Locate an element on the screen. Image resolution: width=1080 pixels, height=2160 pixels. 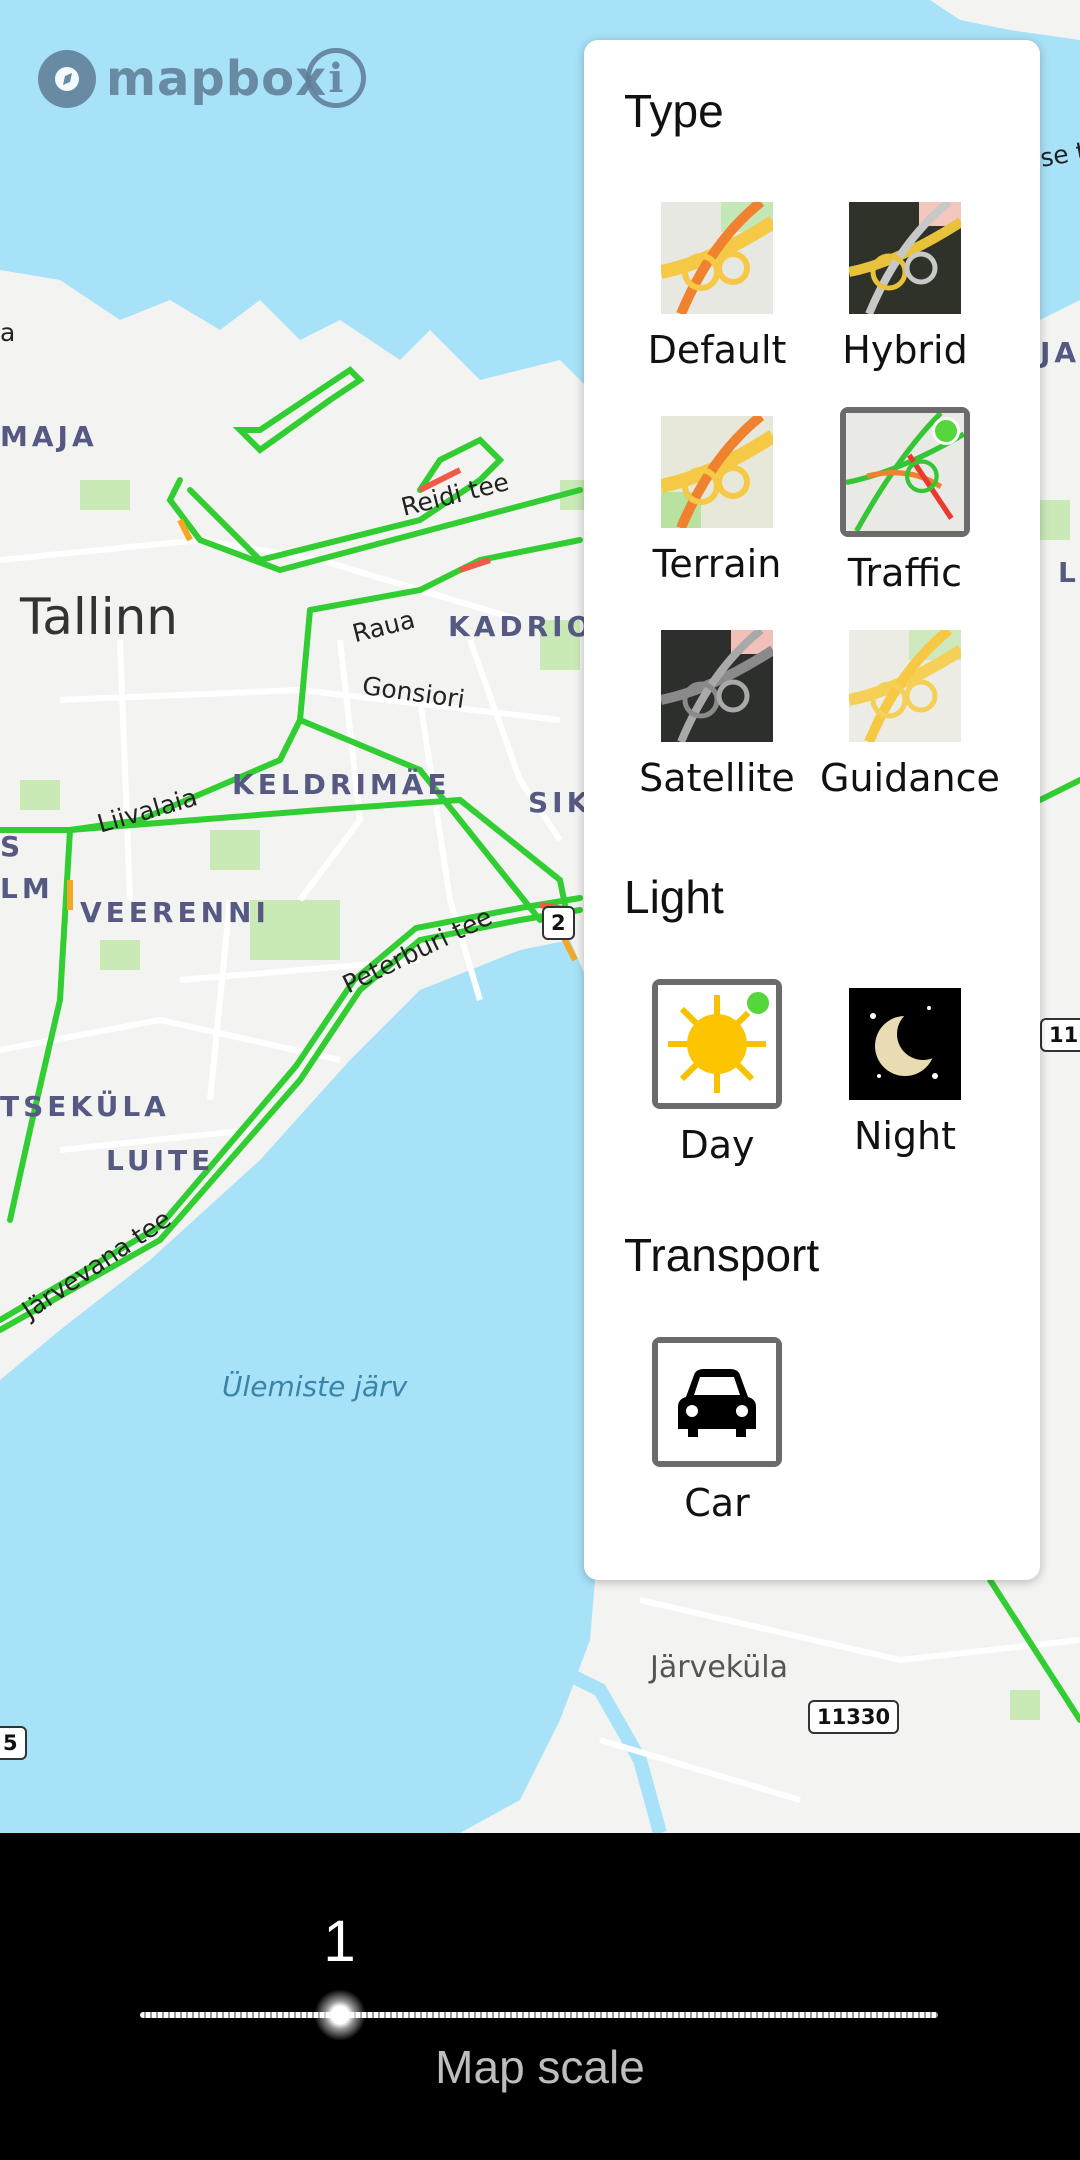
road-shield: 11 is located at coordinates (1060, 1035).